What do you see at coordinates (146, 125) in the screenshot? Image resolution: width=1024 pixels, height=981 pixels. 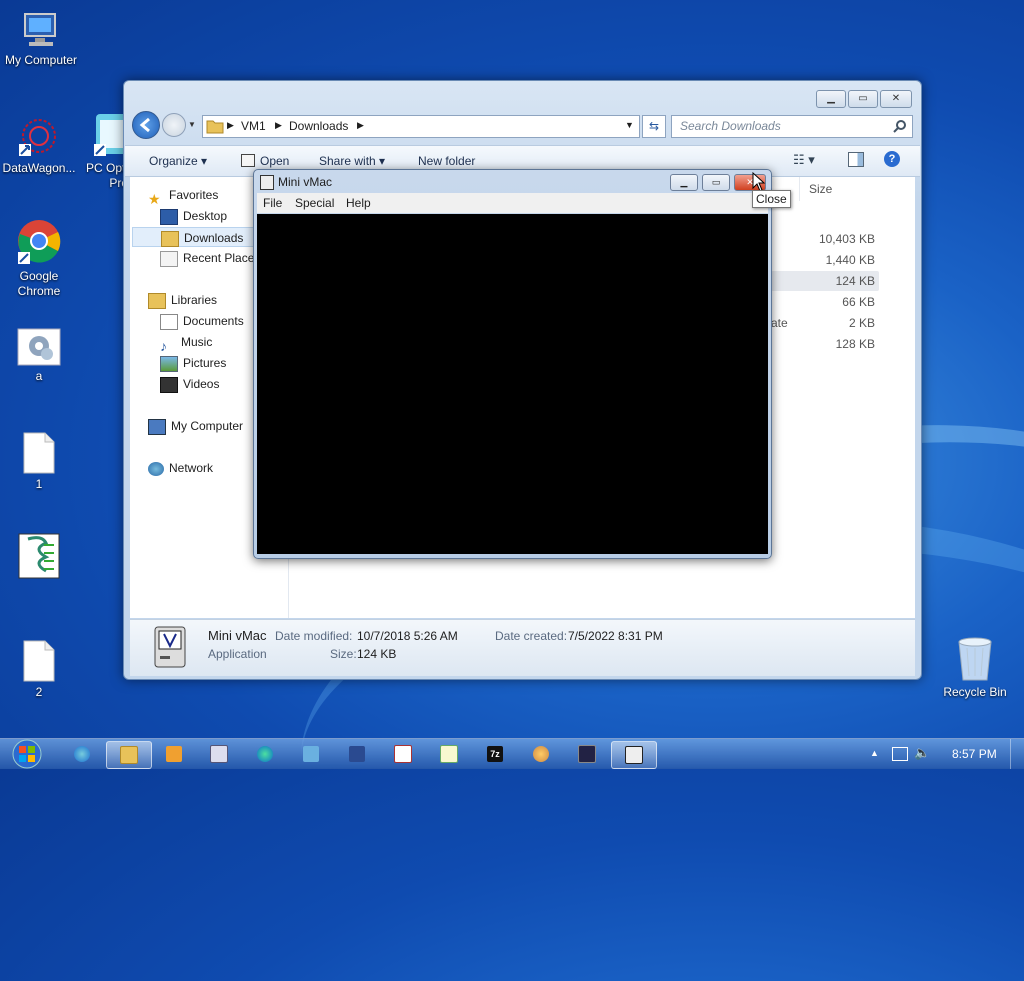 I see `back-button` at bounding box center [146, 125].